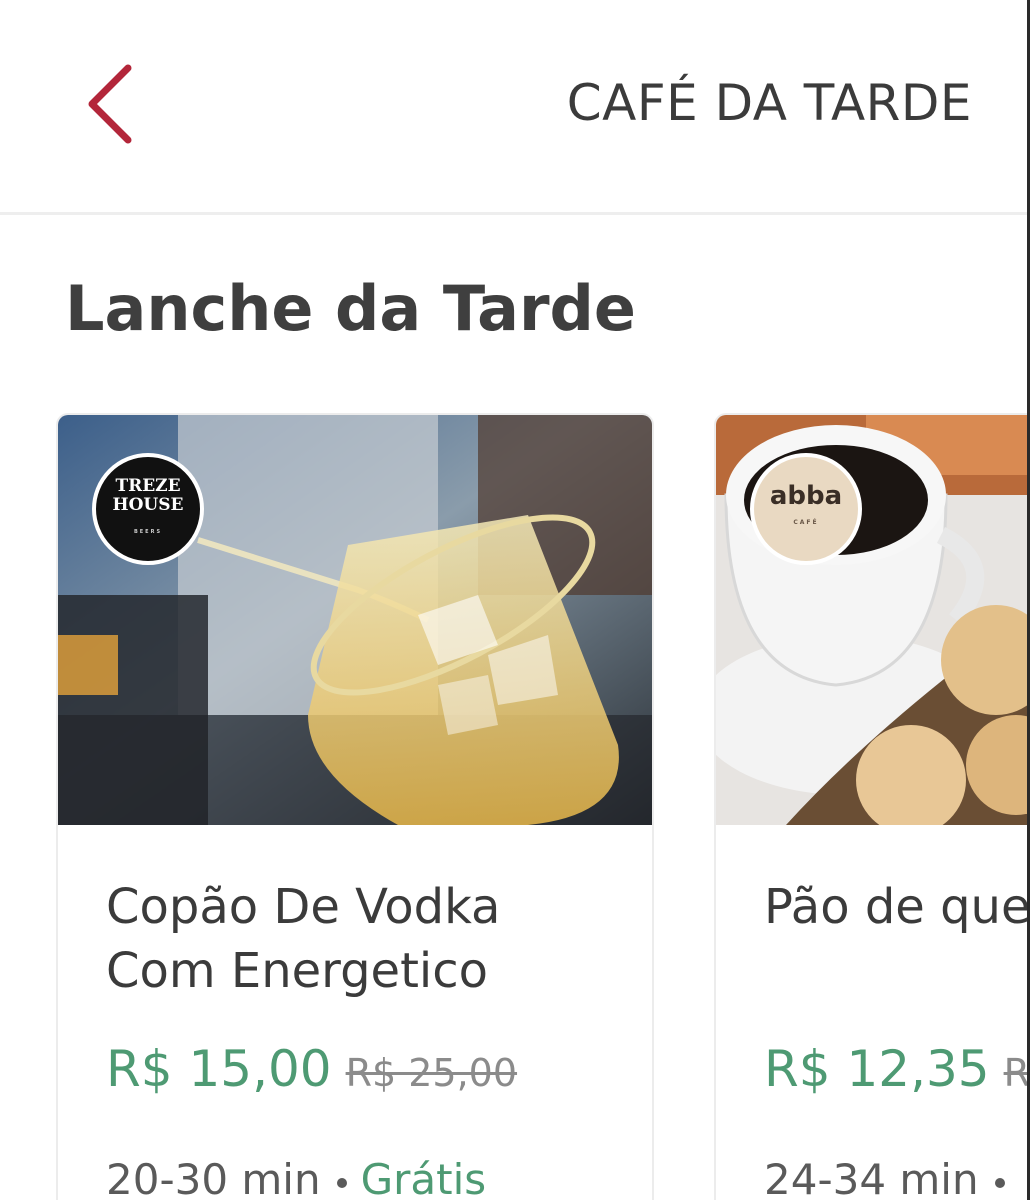 This screenshot has height=1200, width=1030. I want to click on chevron-left-icon, so click(110, 104).